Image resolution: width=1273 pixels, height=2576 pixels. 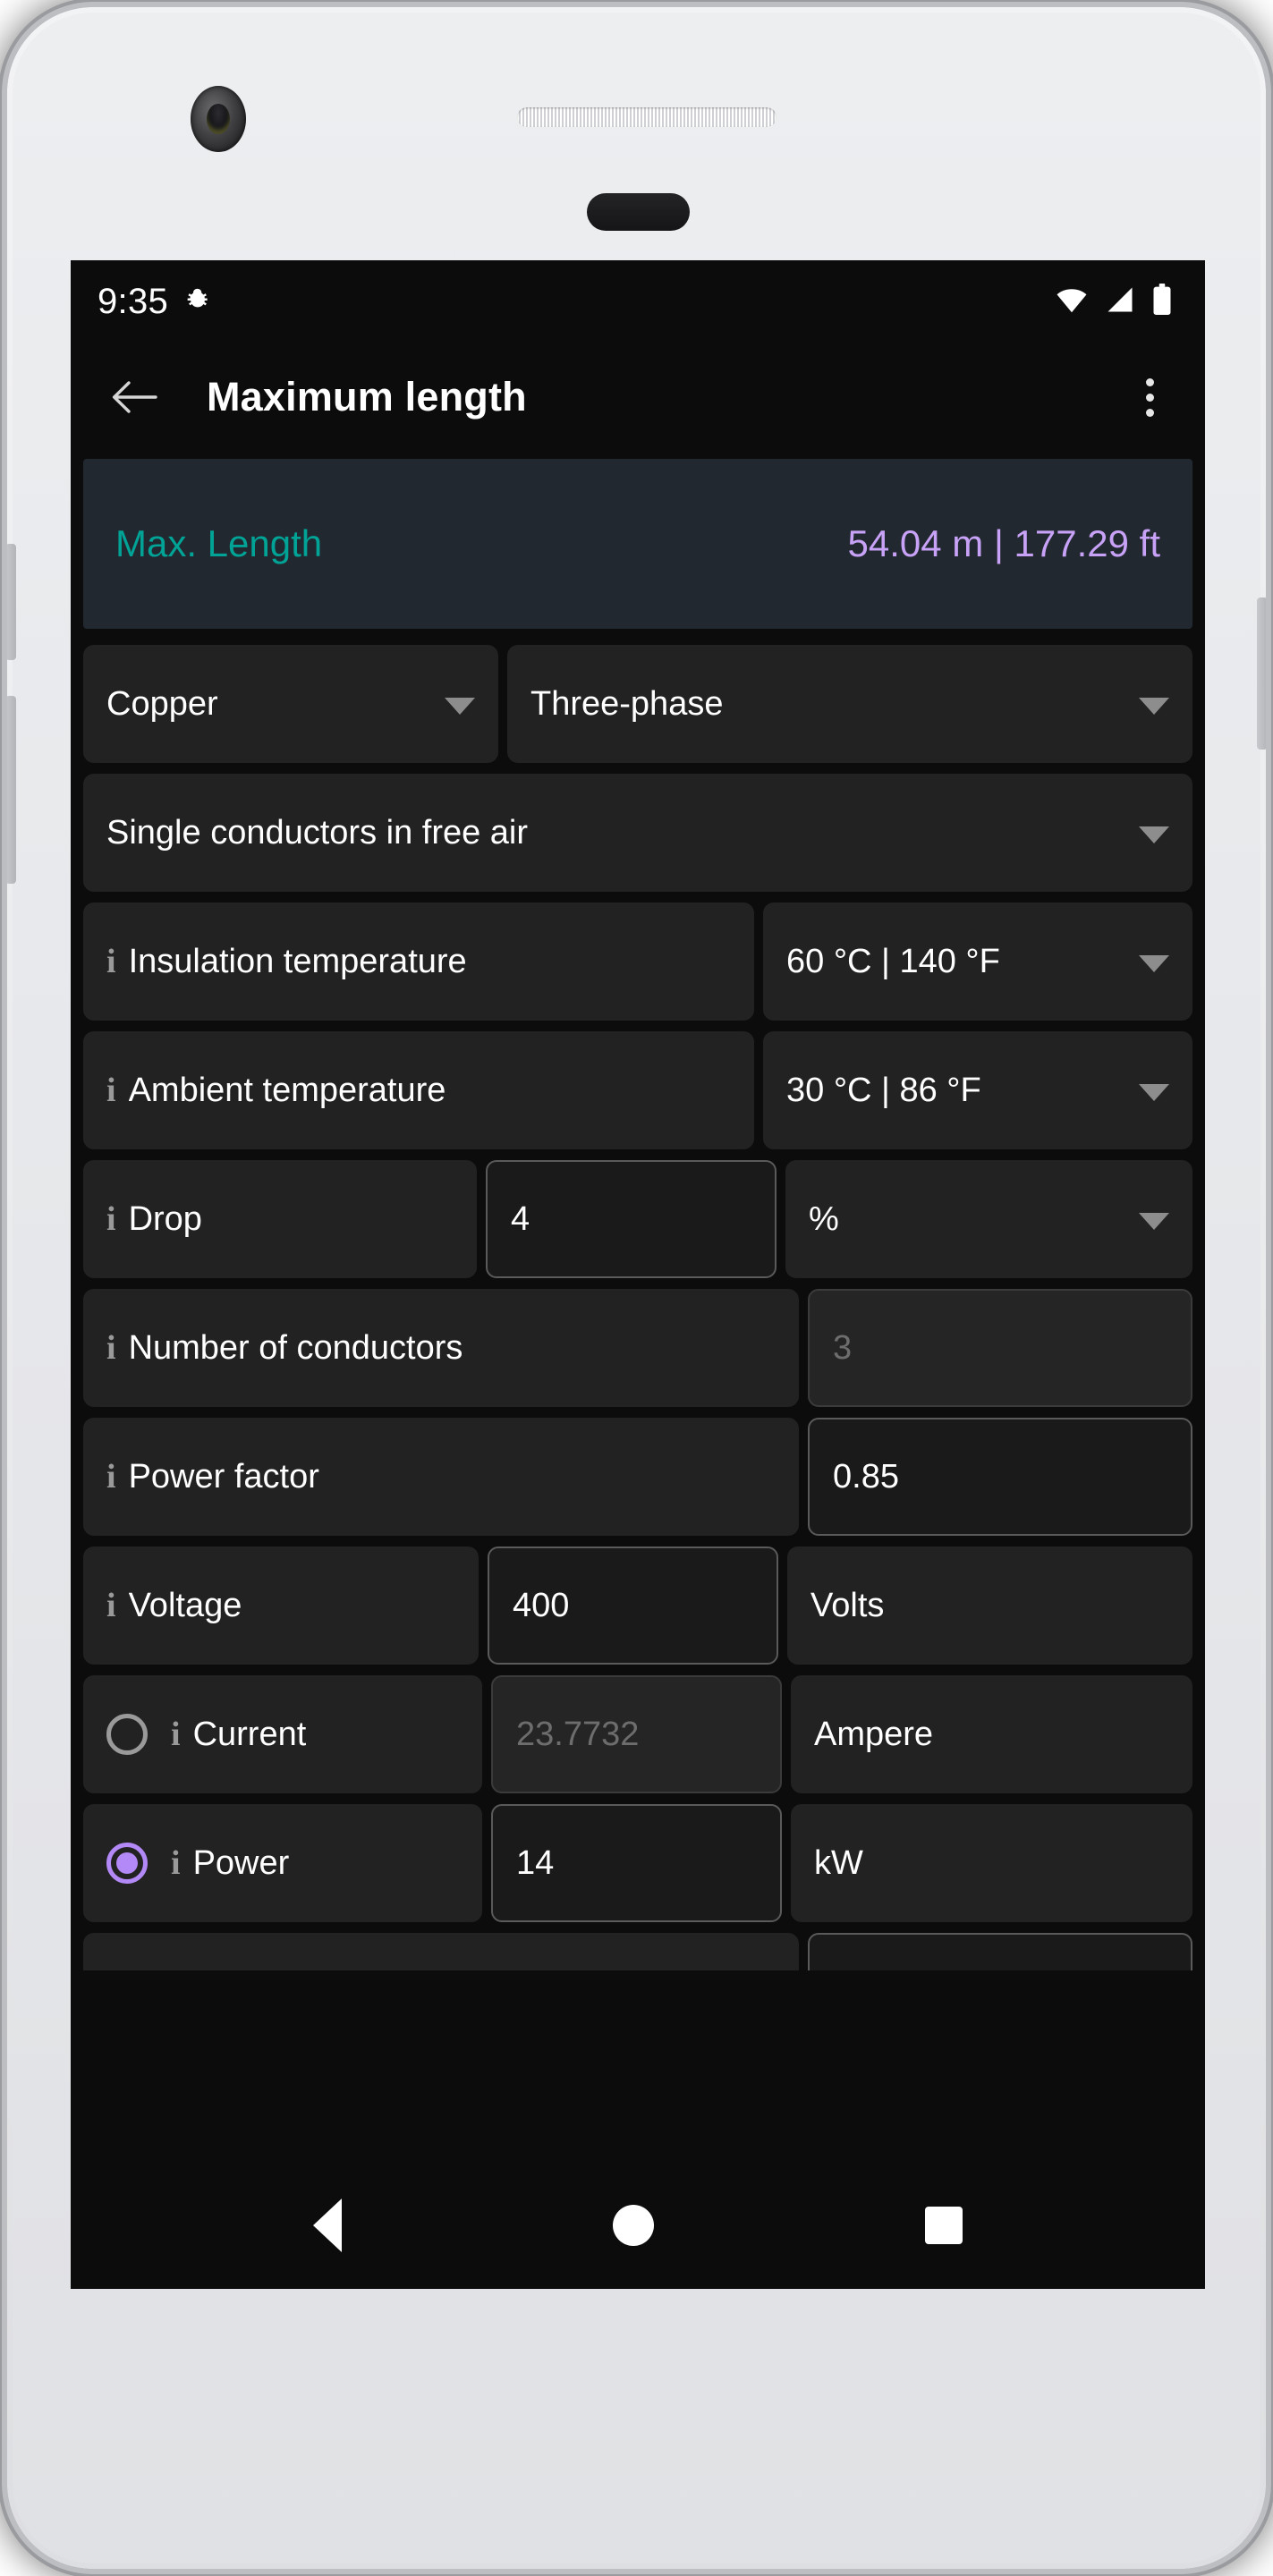 What do you see at coordinates (295, 1347) in the screenshot?
I see `conductors-label: Number of conductors` at bounding box center [295, 1347].